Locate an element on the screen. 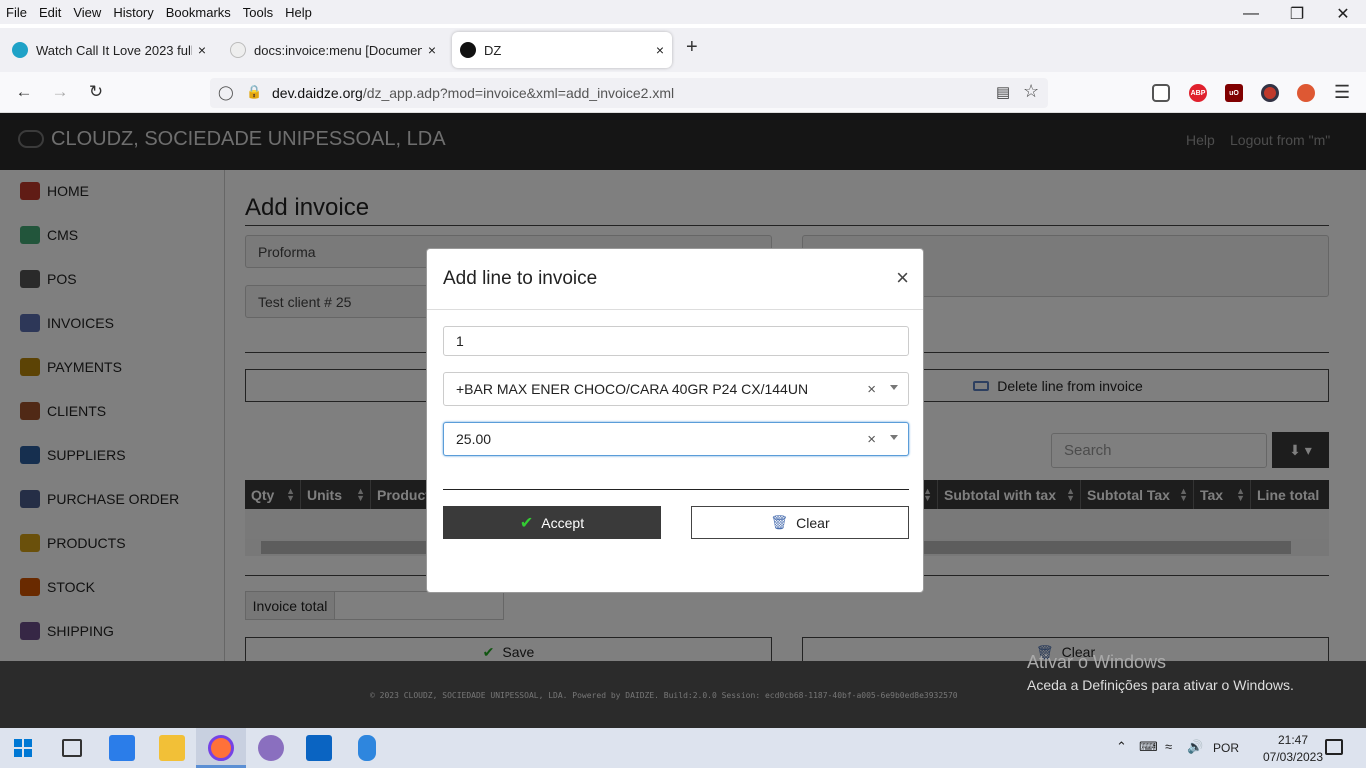 The height and width of the screenshot is (768, 1366). dz-favicon-icon is located at coordinates (468, 50).